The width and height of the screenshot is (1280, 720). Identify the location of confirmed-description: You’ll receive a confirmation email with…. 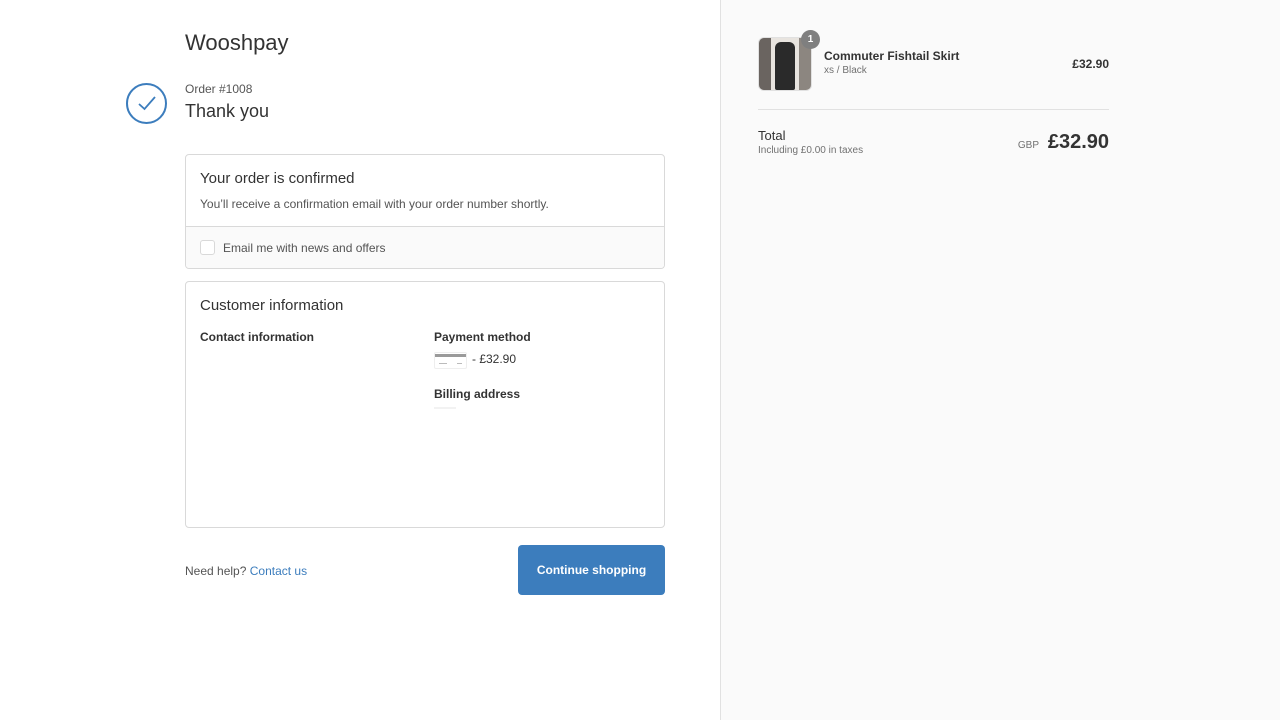
(374, 204).